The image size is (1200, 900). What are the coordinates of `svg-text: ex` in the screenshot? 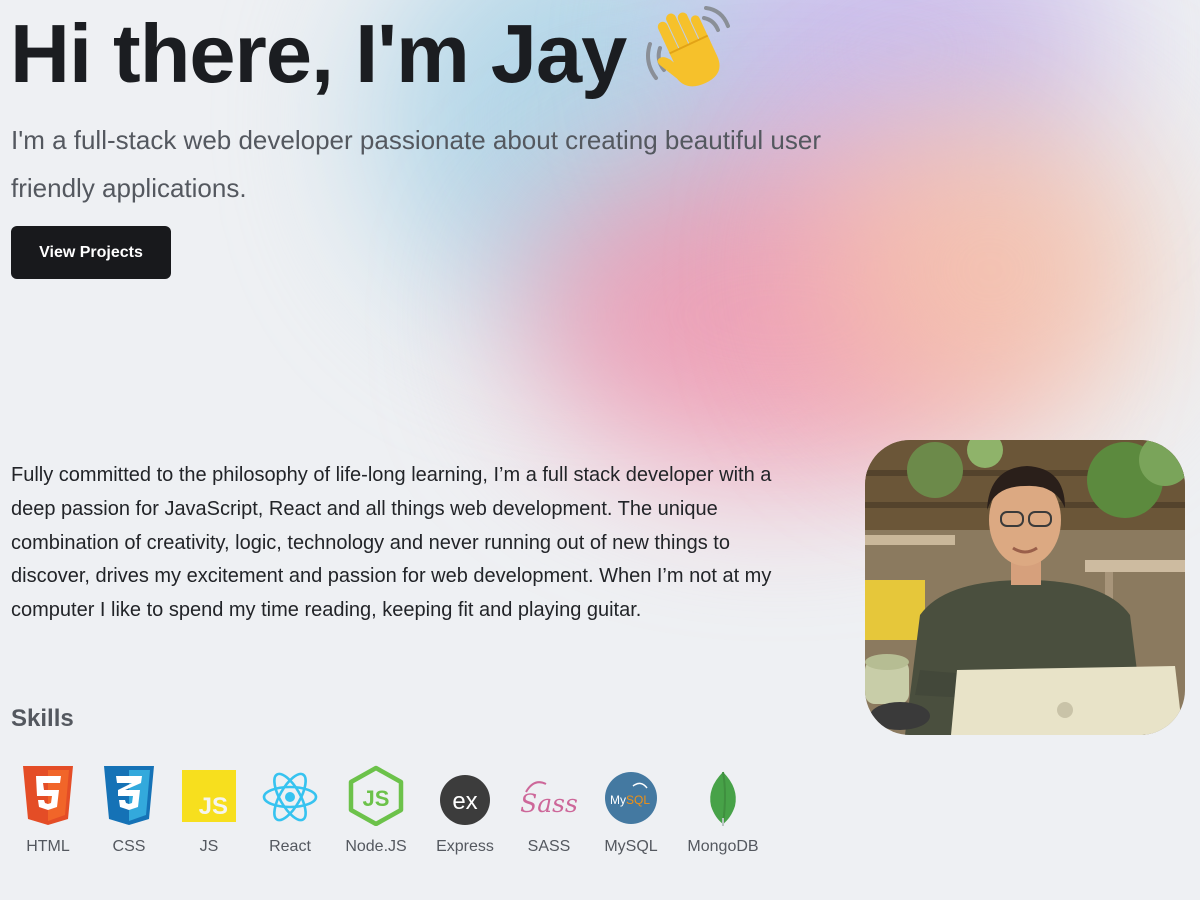 It's located at (464, 801).